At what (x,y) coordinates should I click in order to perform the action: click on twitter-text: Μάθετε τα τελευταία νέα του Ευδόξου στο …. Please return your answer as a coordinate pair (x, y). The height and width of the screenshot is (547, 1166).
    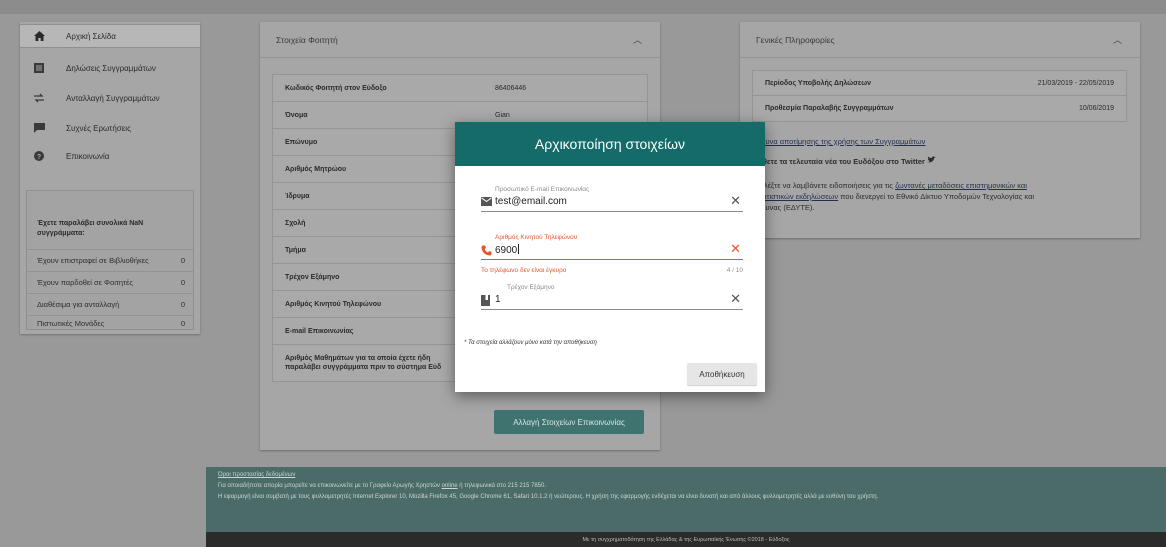
    Looking at the image, I should click on (937, 161).